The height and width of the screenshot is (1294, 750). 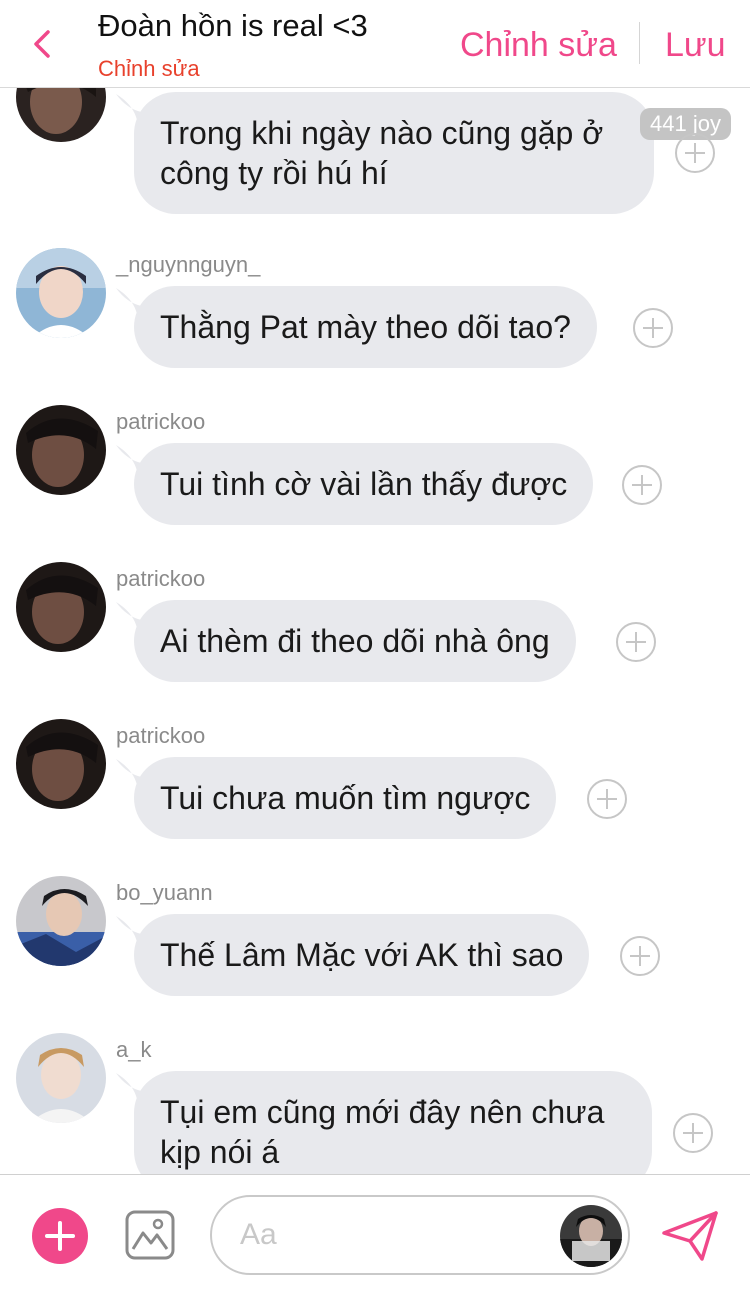 I want to click on message-item: patrickoo Tui chưa muốn tìm ngược, so click(x=375, y=784).